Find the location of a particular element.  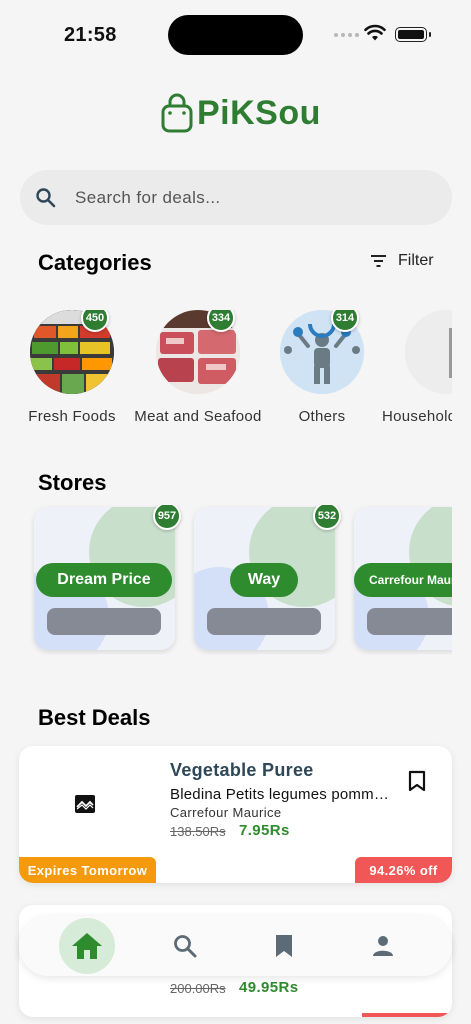

home-icon is located at coordinates (87, 946).